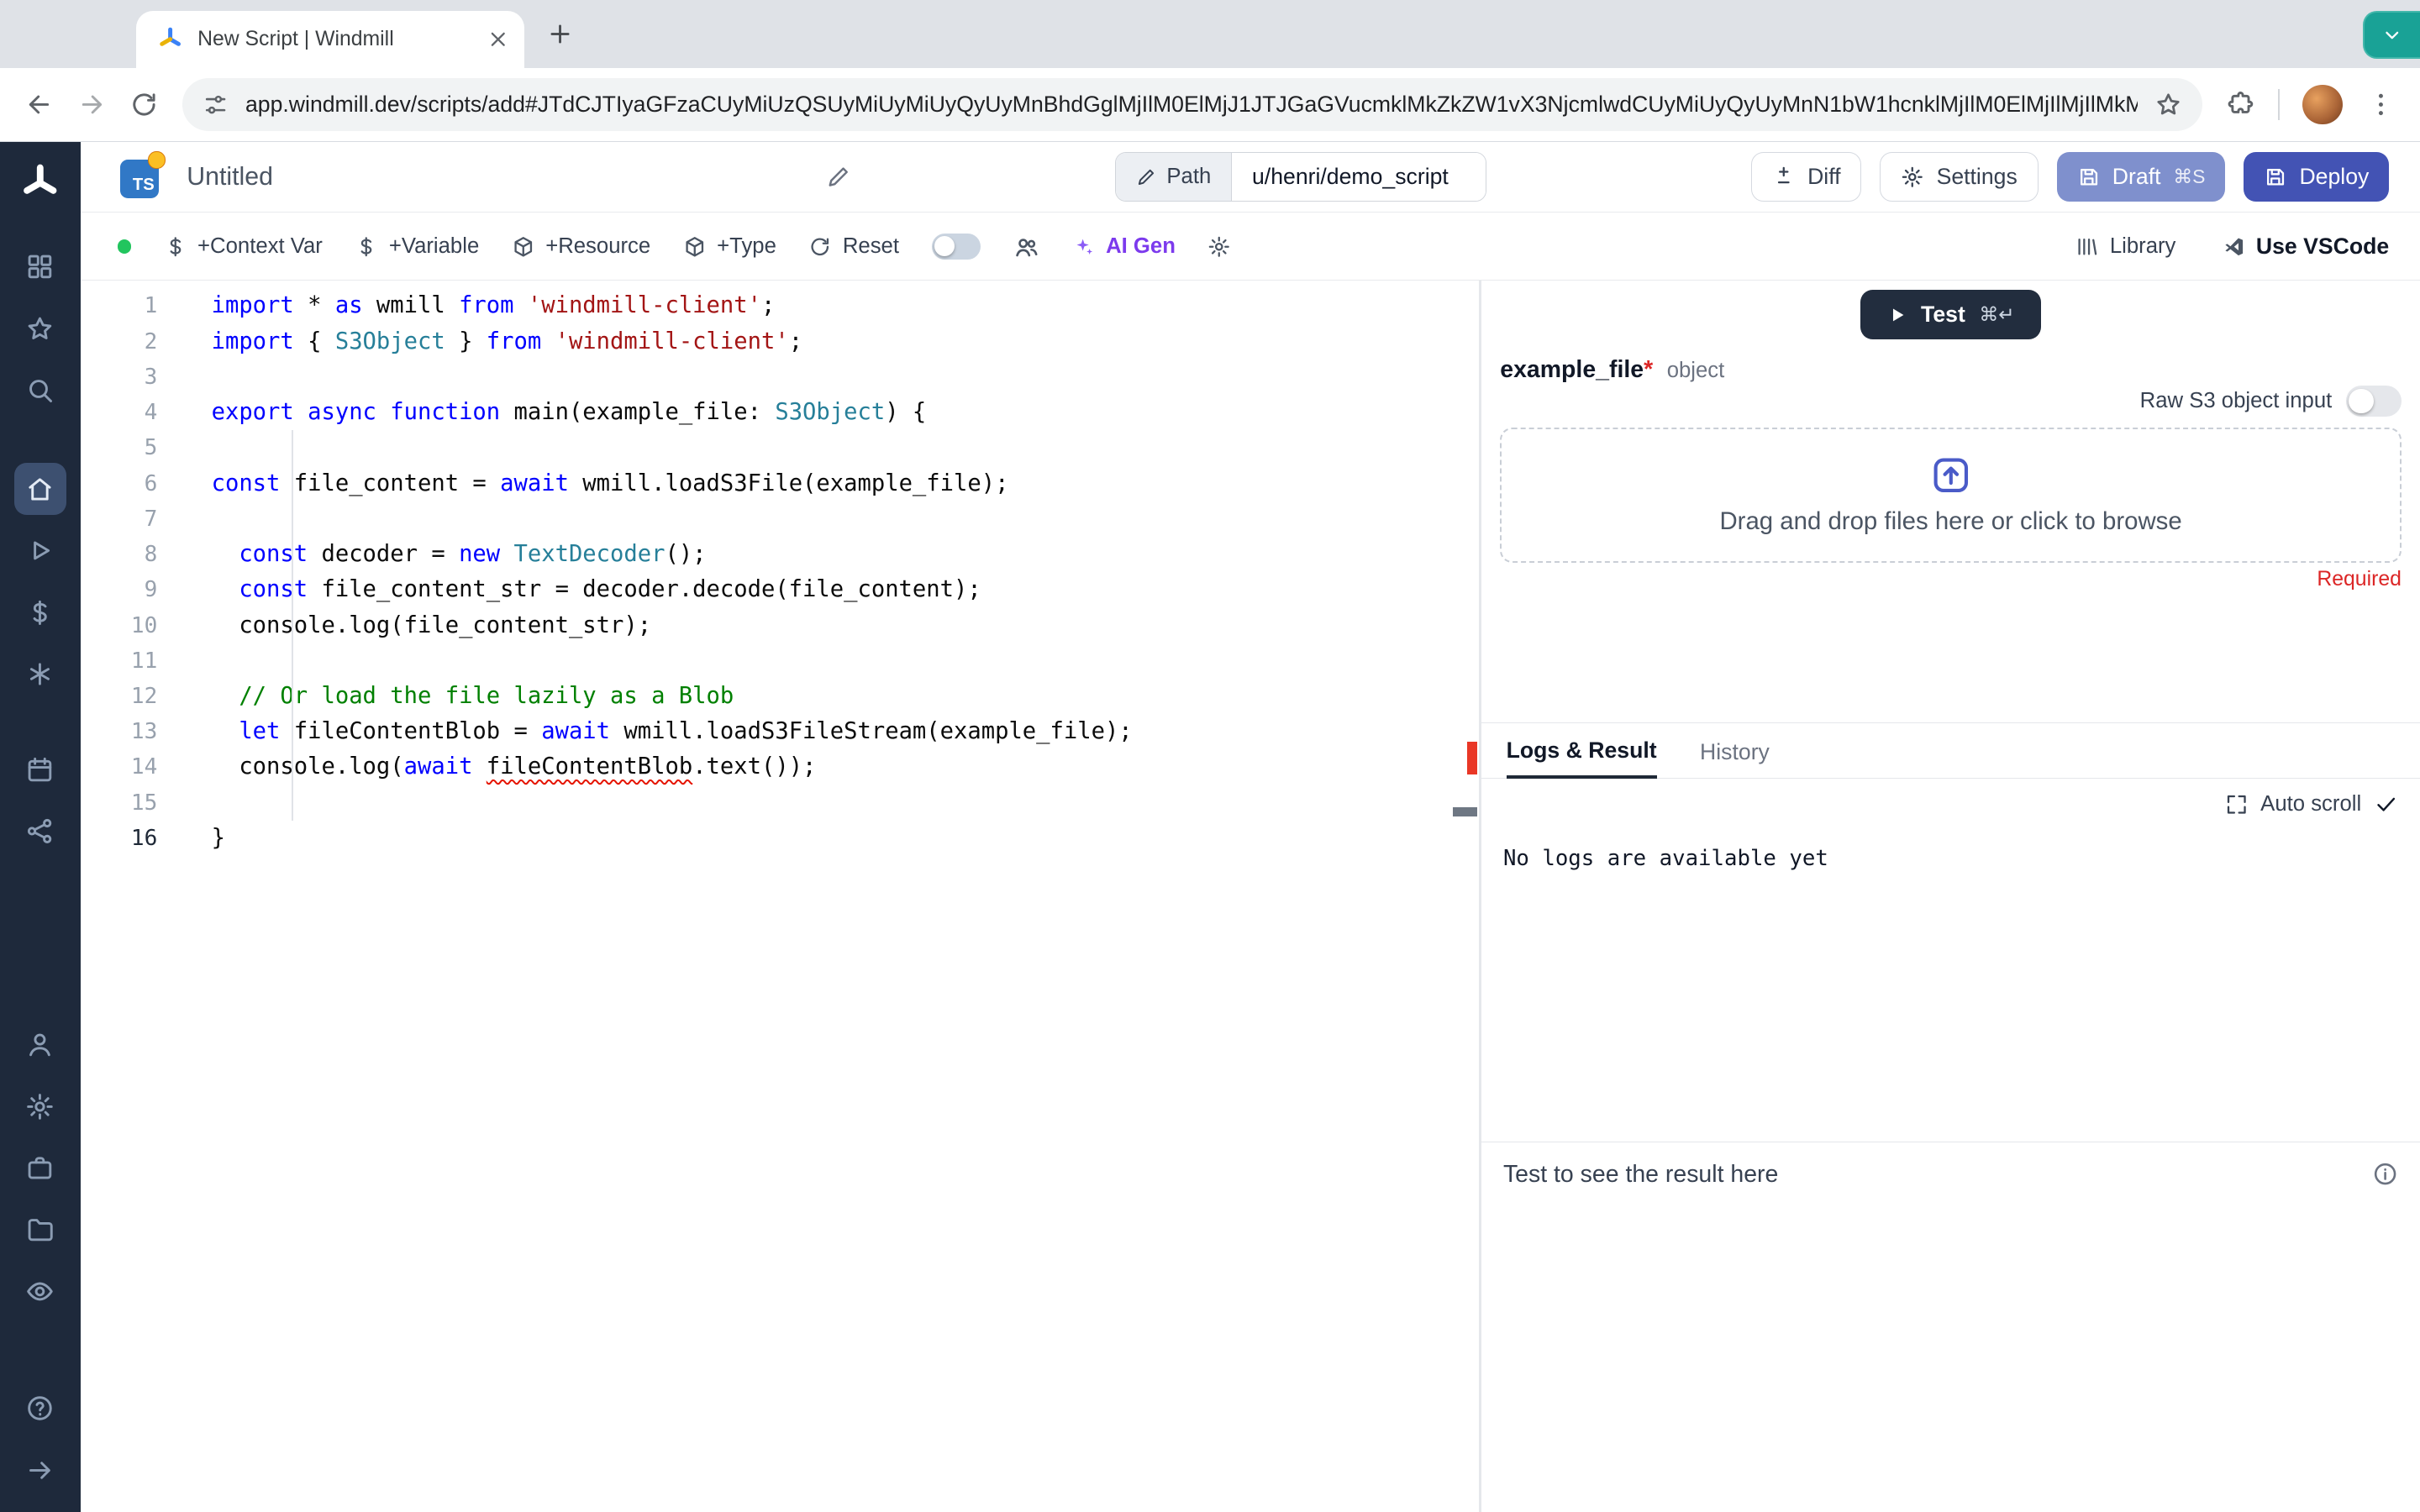 Image resolution: width=2420 pixels, height=1512 pixels. What do you see at coordinates (143, 174) in the screenshot?
I see `typescript-badge: TS` at bounding box center [143, 174].